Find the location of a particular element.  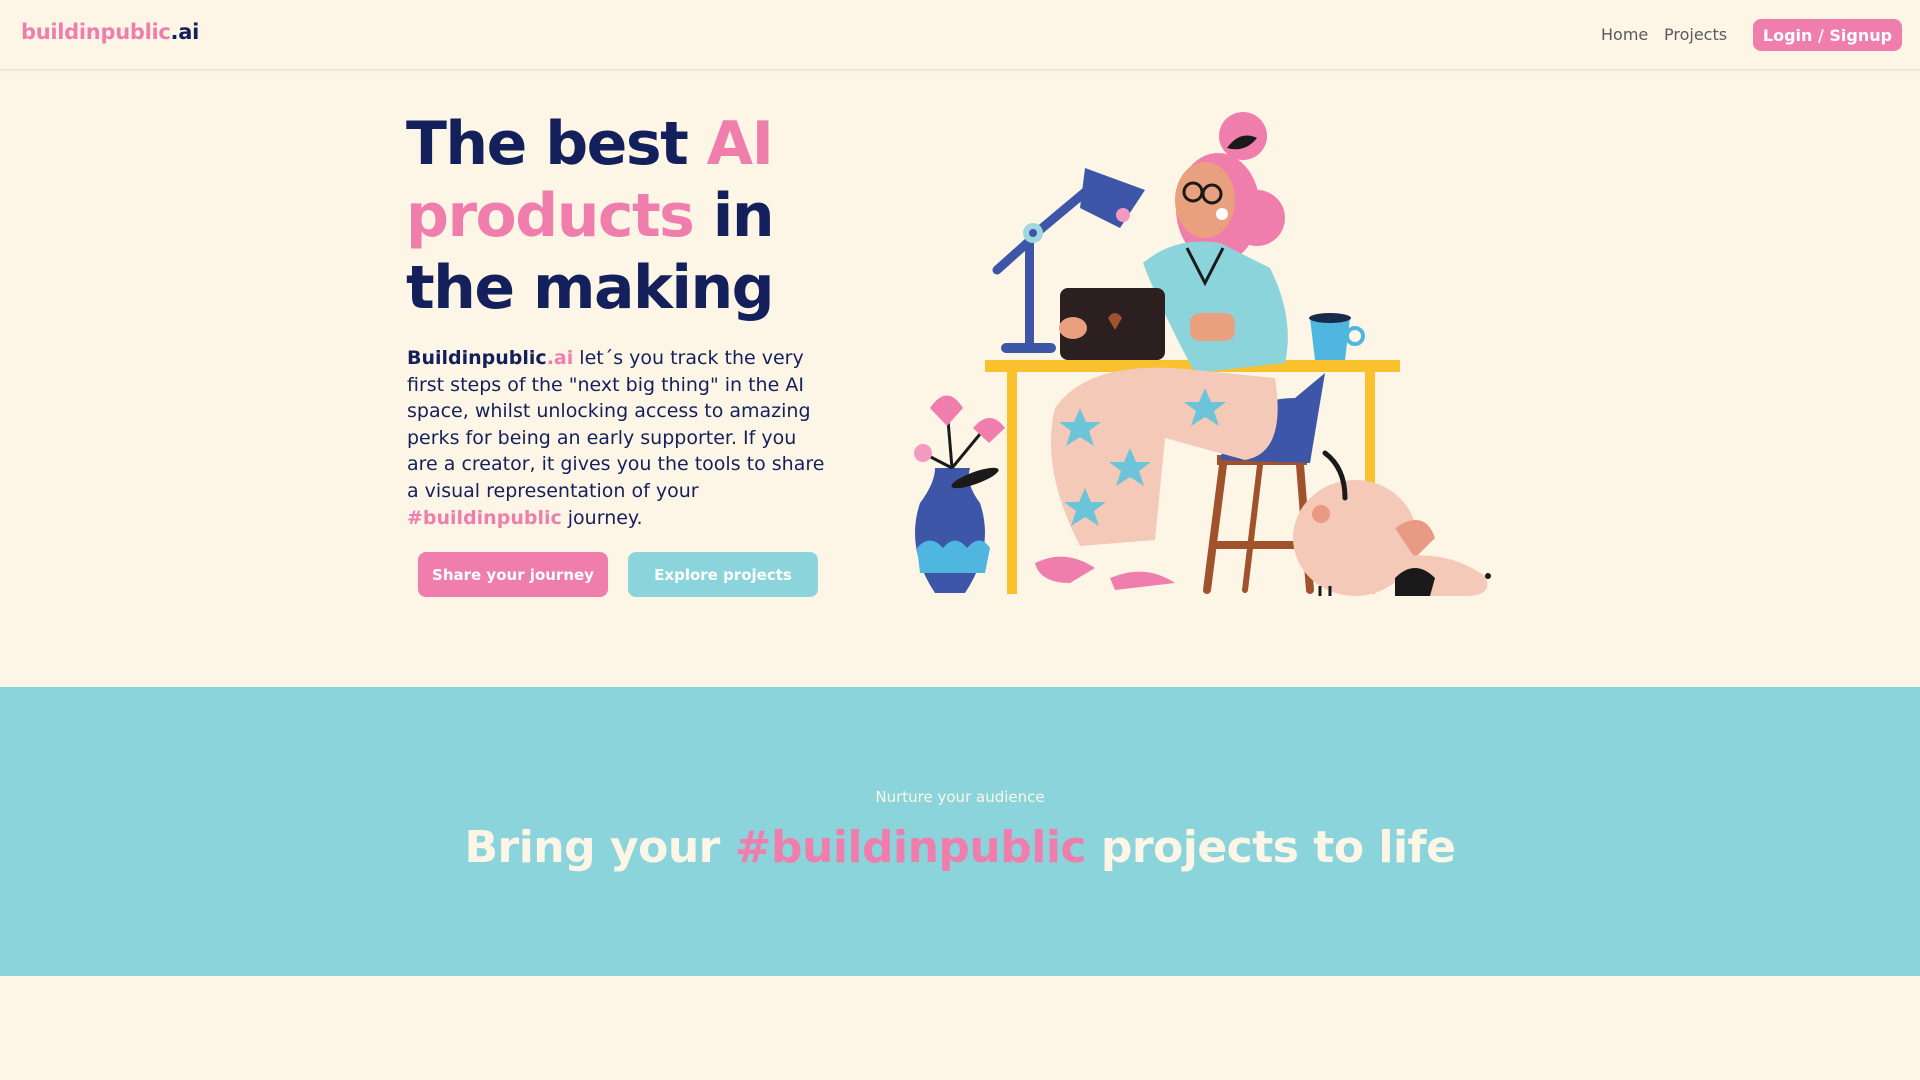

login-signup-button: Login / Signup is located at coordinates (1827, 35).